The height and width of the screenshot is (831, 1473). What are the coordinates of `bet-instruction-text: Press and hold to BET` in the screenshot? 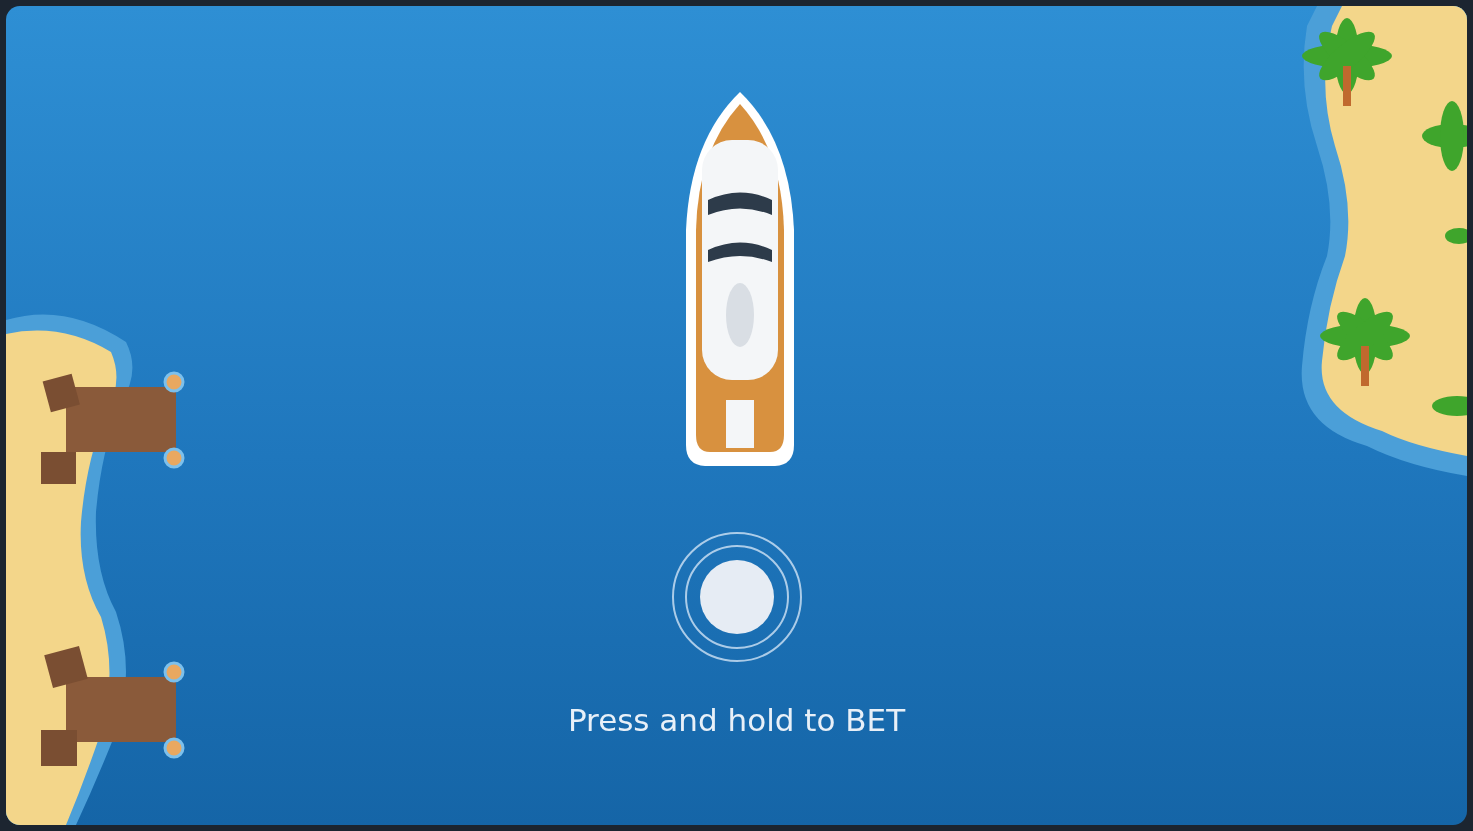 It's located at (736, 720).